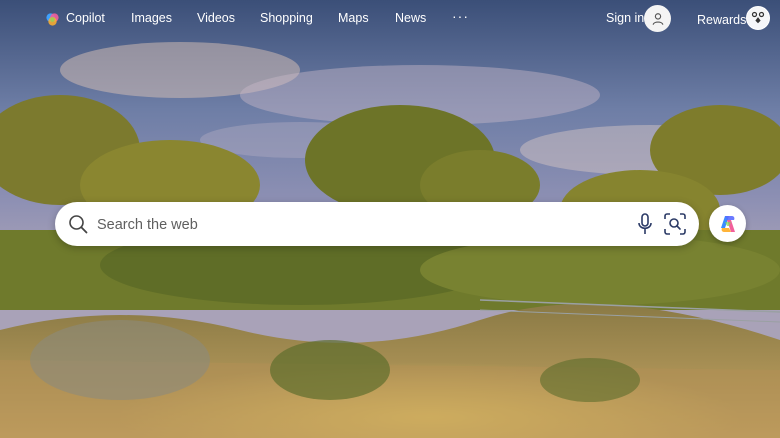 The height and width of the screenshot is (438, 780). I want to click on sign-in-link: Sign in, so click(625, 18).